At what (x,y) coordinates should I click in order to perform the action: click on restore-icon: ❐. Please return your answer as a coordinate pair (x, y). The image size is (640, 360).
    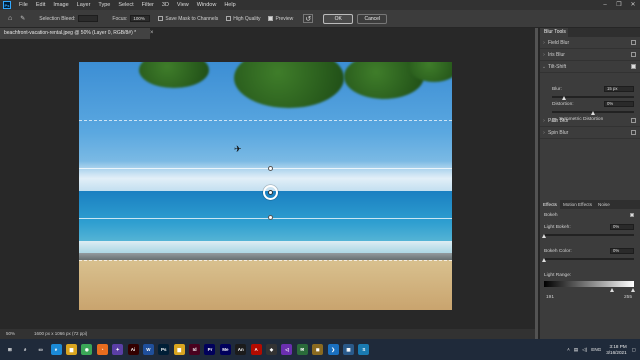
    Looking at the image, I should click on (619, 5).